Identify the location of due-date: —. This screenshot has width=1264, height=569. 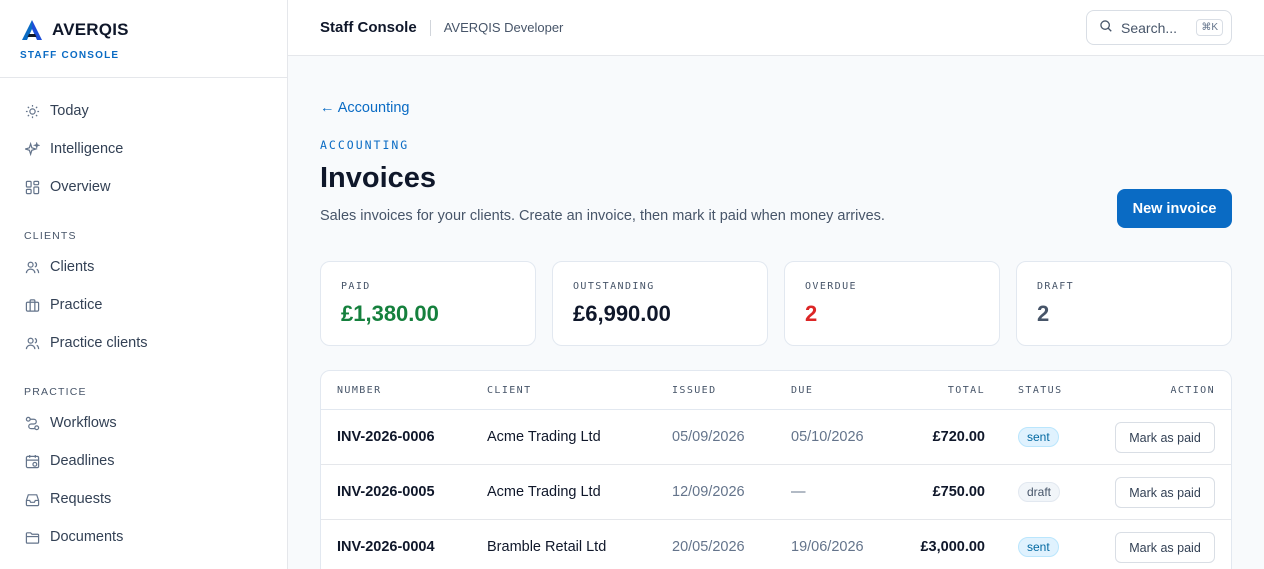
(798, 492).